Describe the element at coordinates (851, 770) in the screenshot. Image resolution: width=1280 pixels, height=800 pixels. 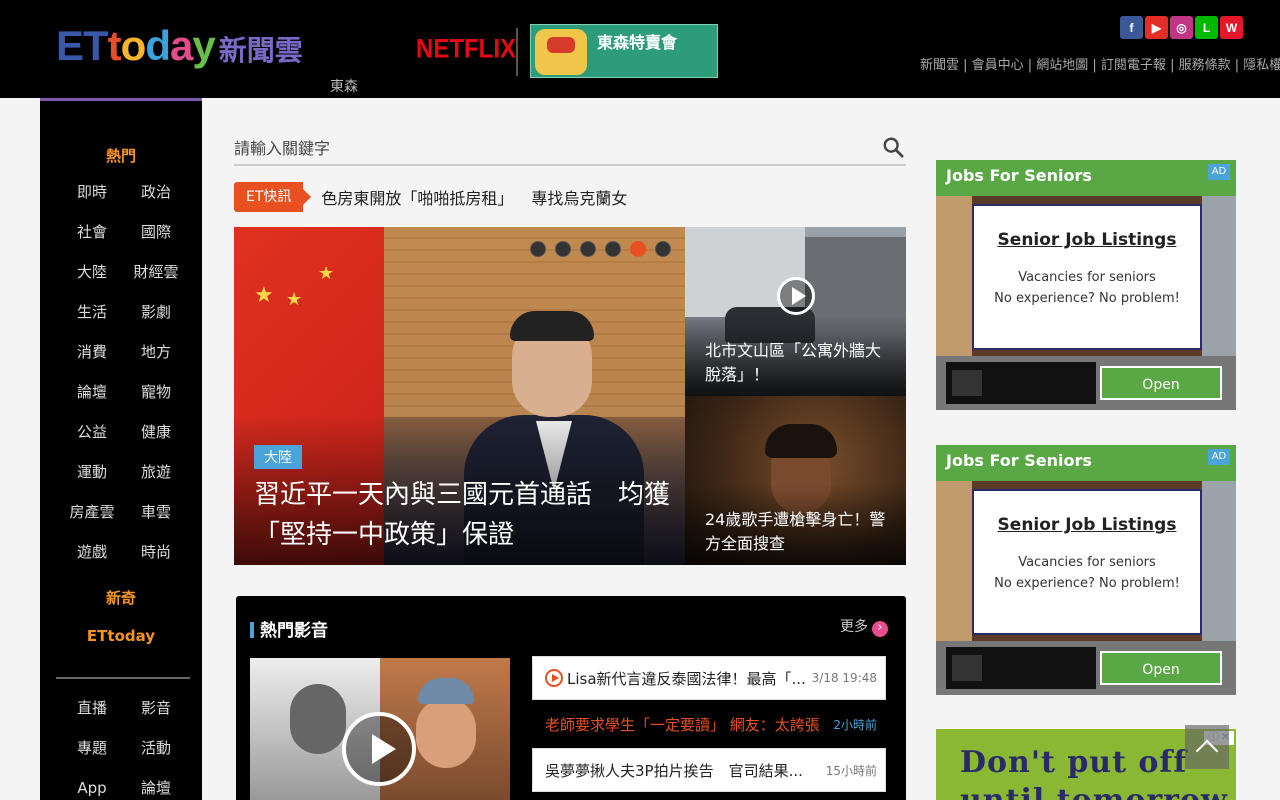
I see `video-time: 15小時前` at that location.